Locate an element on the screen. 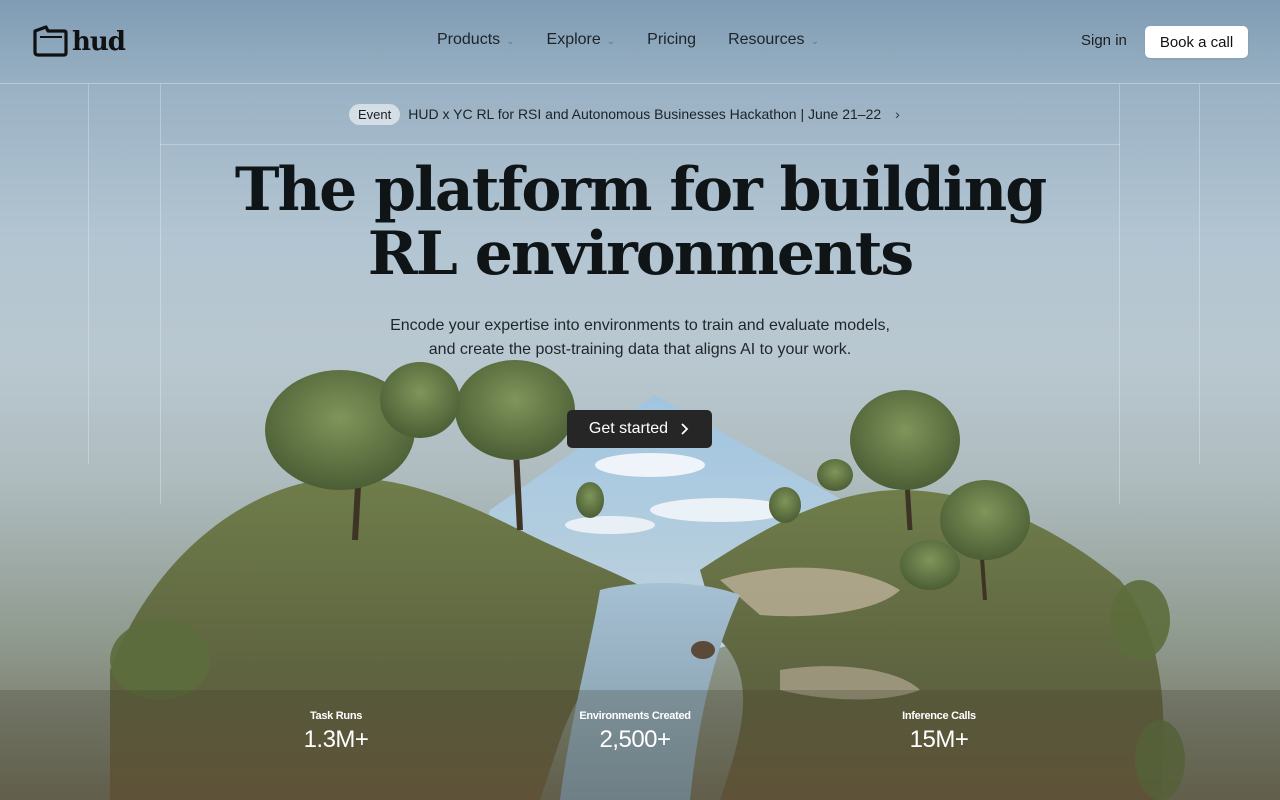 Image resolution: width=1280 pixels, height=800 pixels. hero-title-line1: The platform for building is located at coordinates (640, 190).